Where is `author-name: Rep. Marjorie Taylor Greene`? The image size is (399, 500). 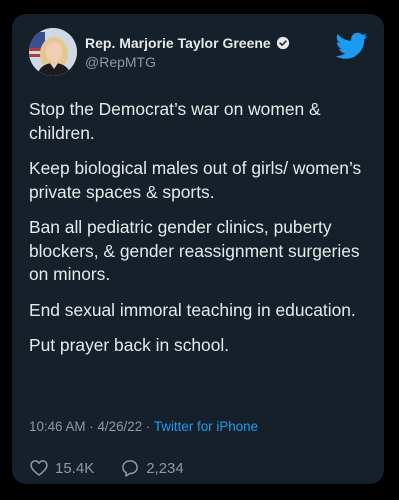 author-name: Rep. Marjorie Taylor Greene is located at coordinates (178, 43).